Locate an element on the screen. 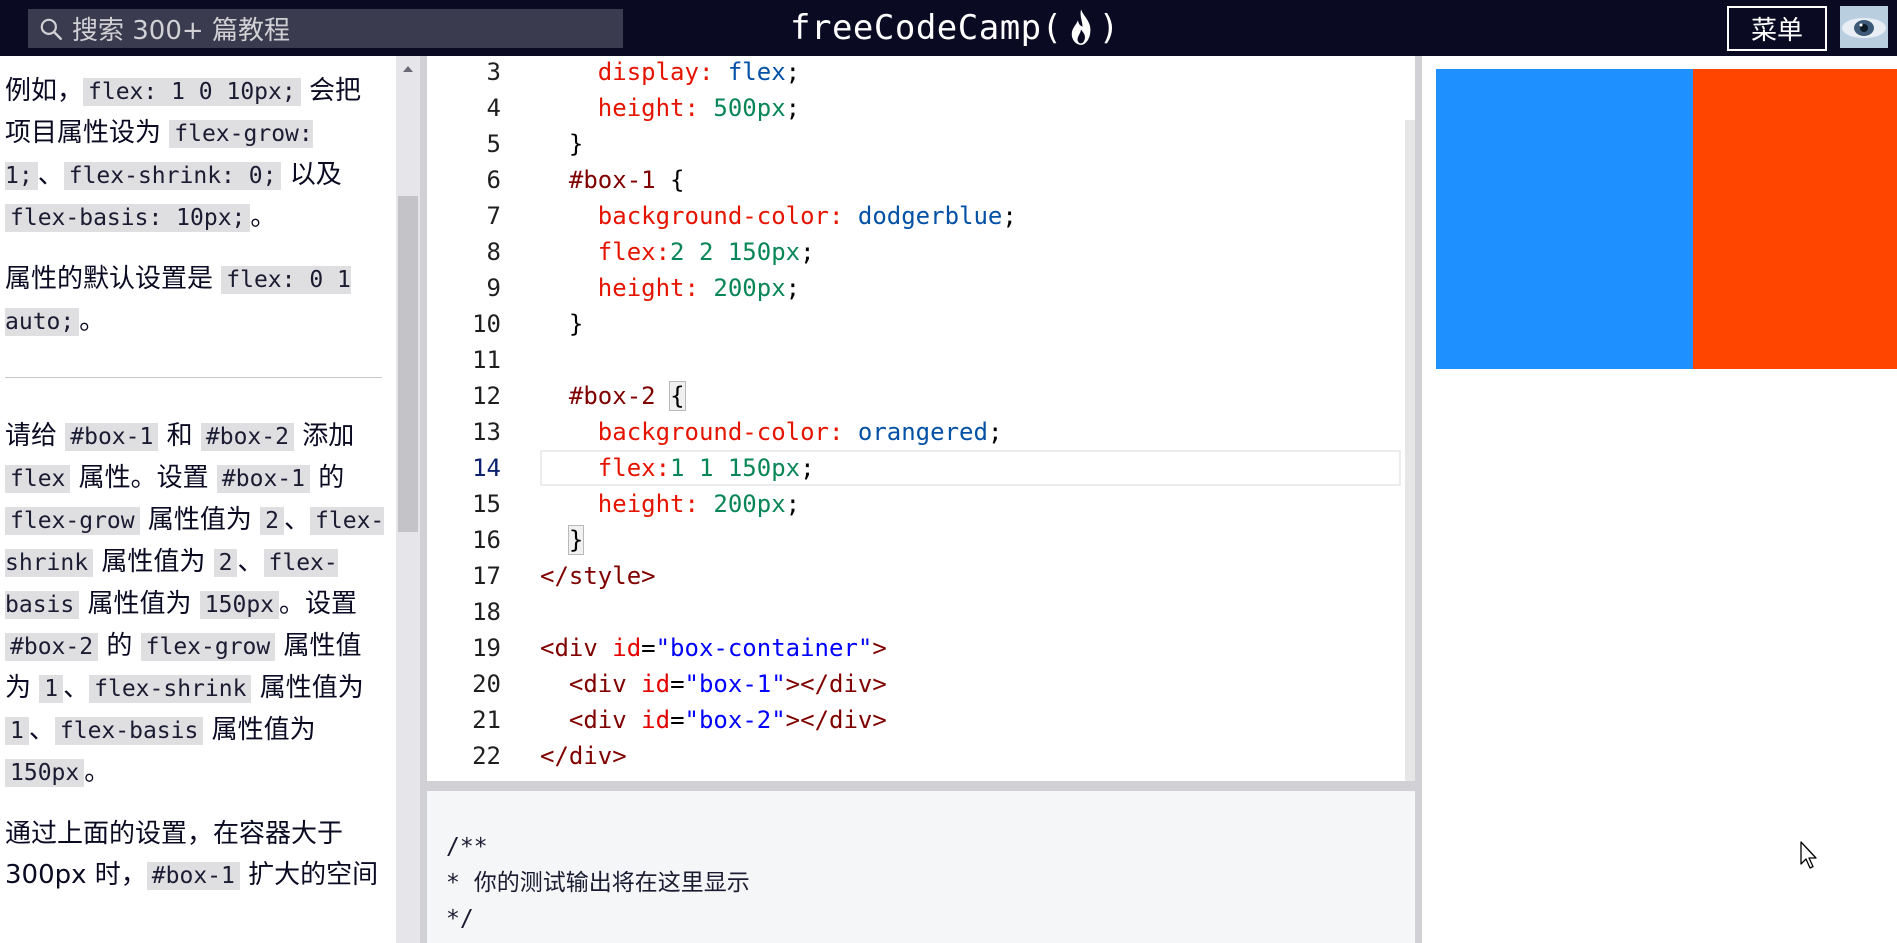 The height and width of the screenshot is (943, 1897). scroll-up-arrow-icon is located at coordinates (408, 69).